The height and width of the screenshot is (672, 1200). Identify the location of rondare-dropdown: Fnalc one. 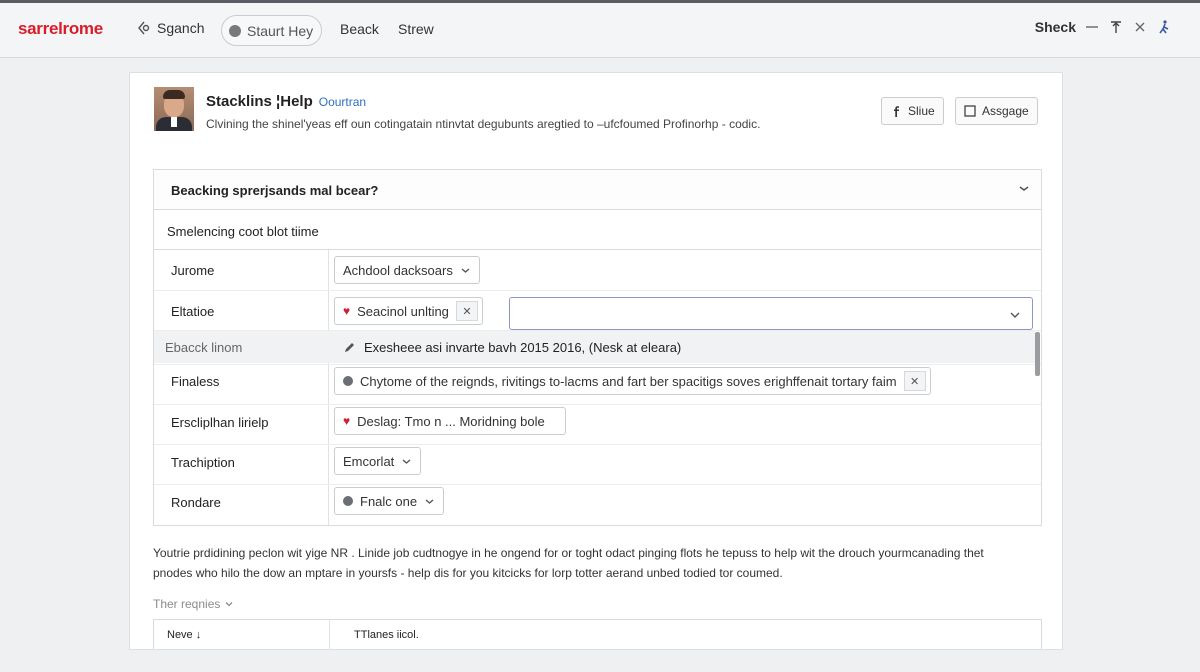
(389, 501).